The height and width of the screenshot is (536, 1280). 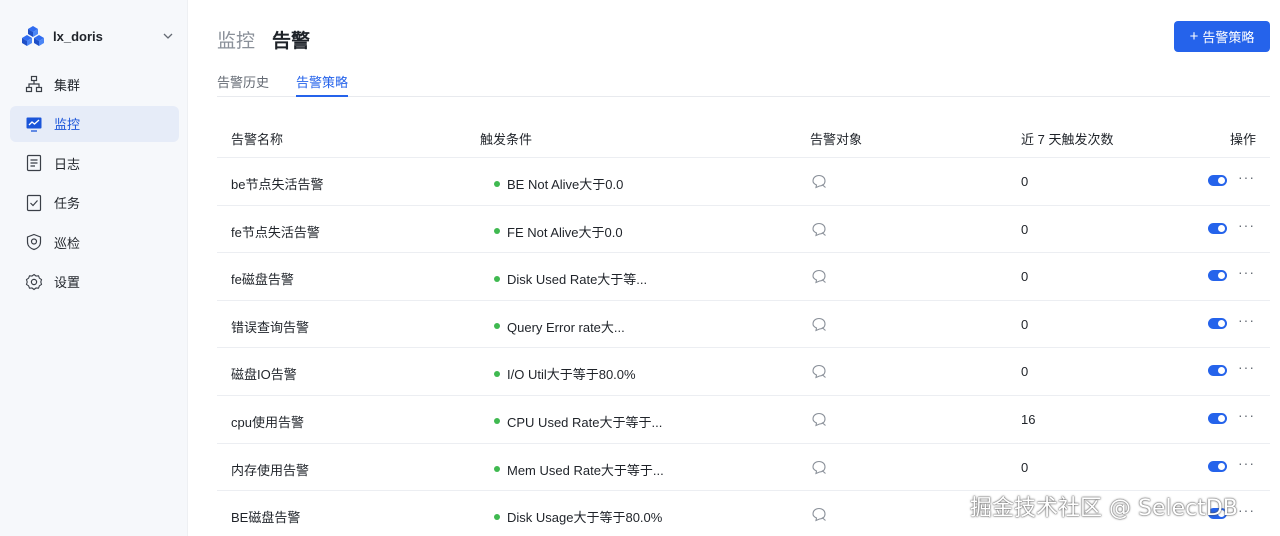 I want to click on sidebar-item-label: 设置, so click(x=67, y=282).